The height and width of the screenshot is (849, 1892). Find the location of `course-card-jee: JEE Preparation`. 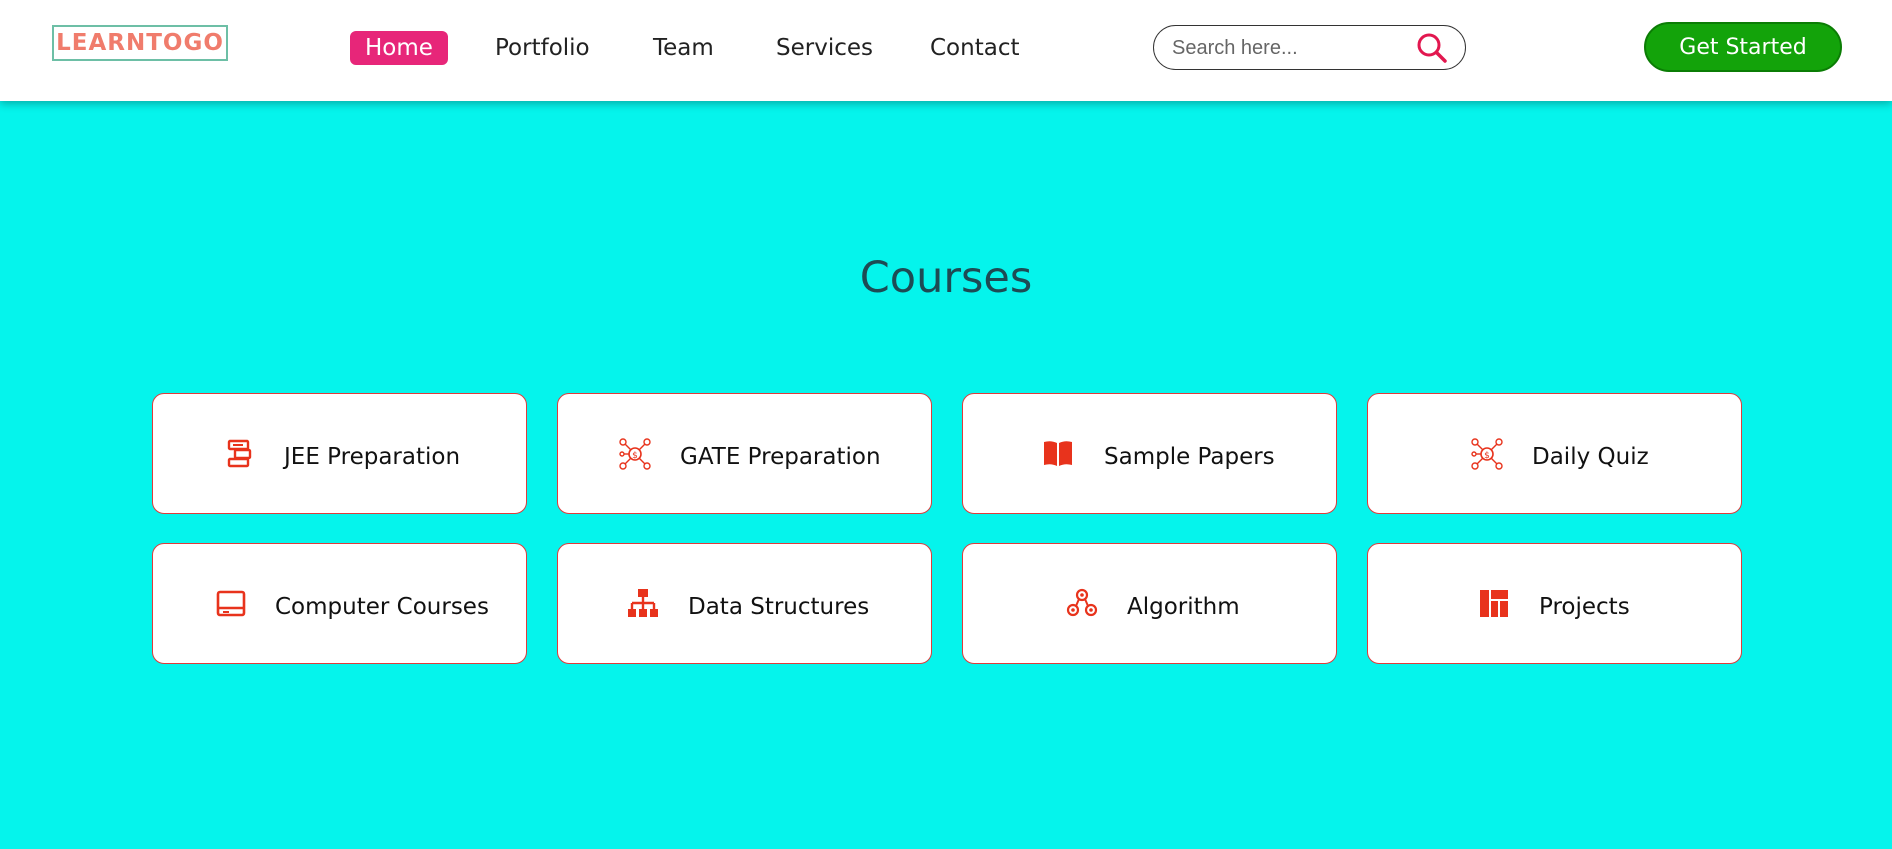

course-card-jee: JEE Preparation is located at coordinates (339, 453).